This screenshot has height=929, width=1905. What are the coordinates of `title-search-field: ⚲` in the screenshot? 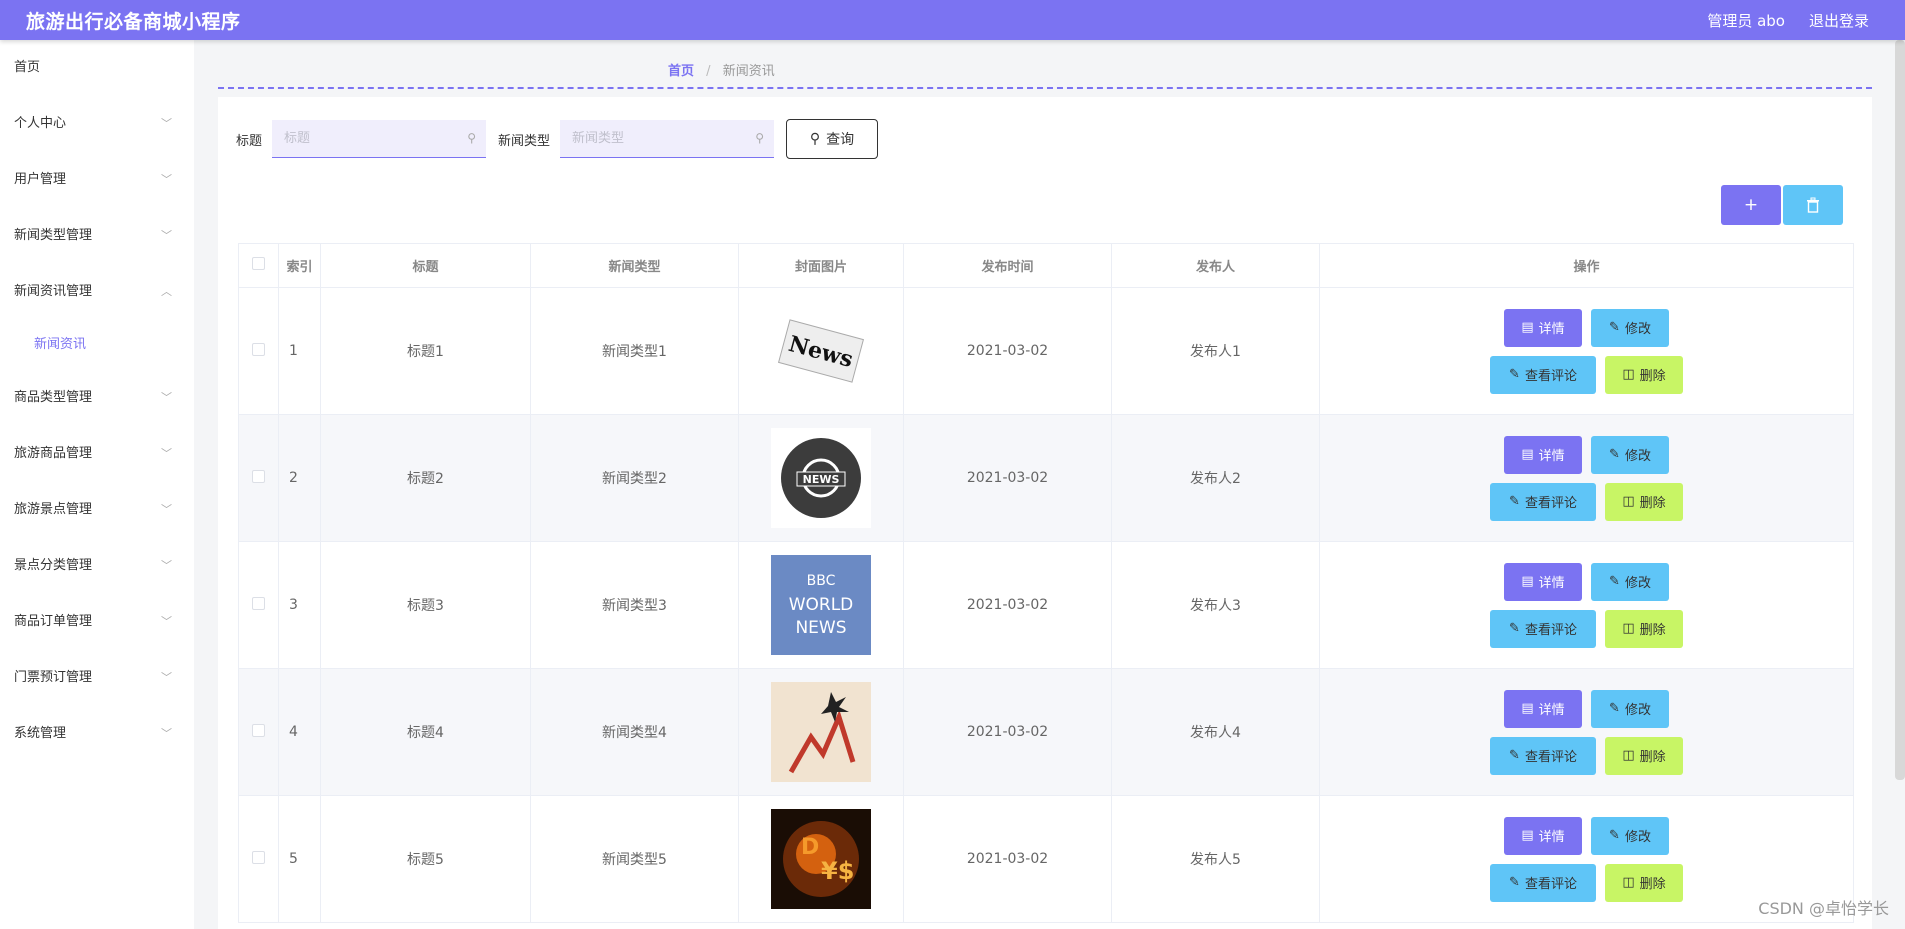 It's located at (379, 139).